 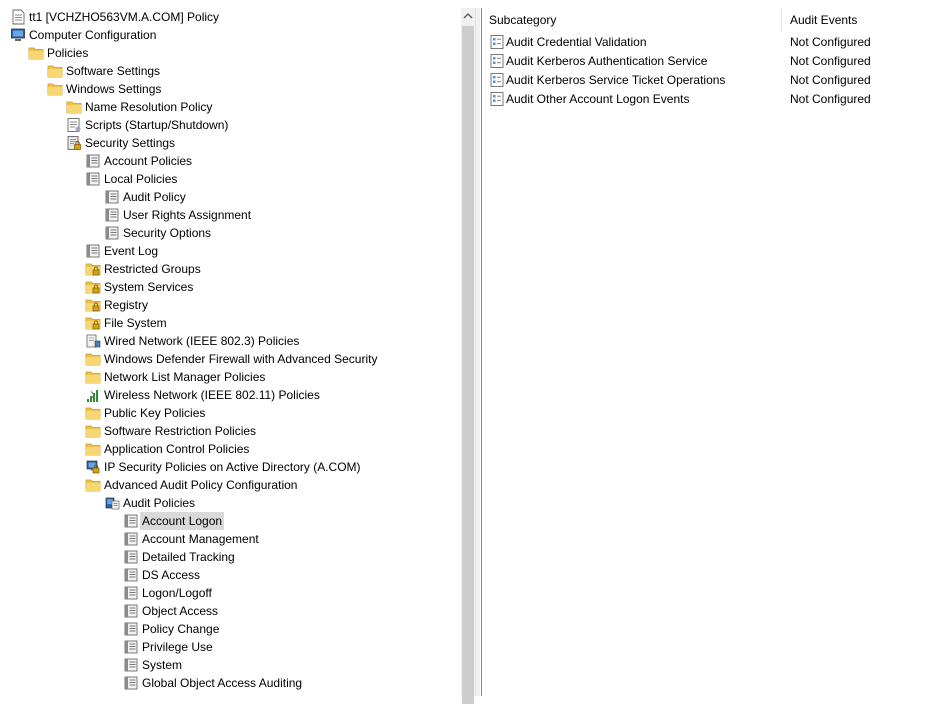 I want to click on column-header-audit-events: Audit Events, so click(x=855, y=20).